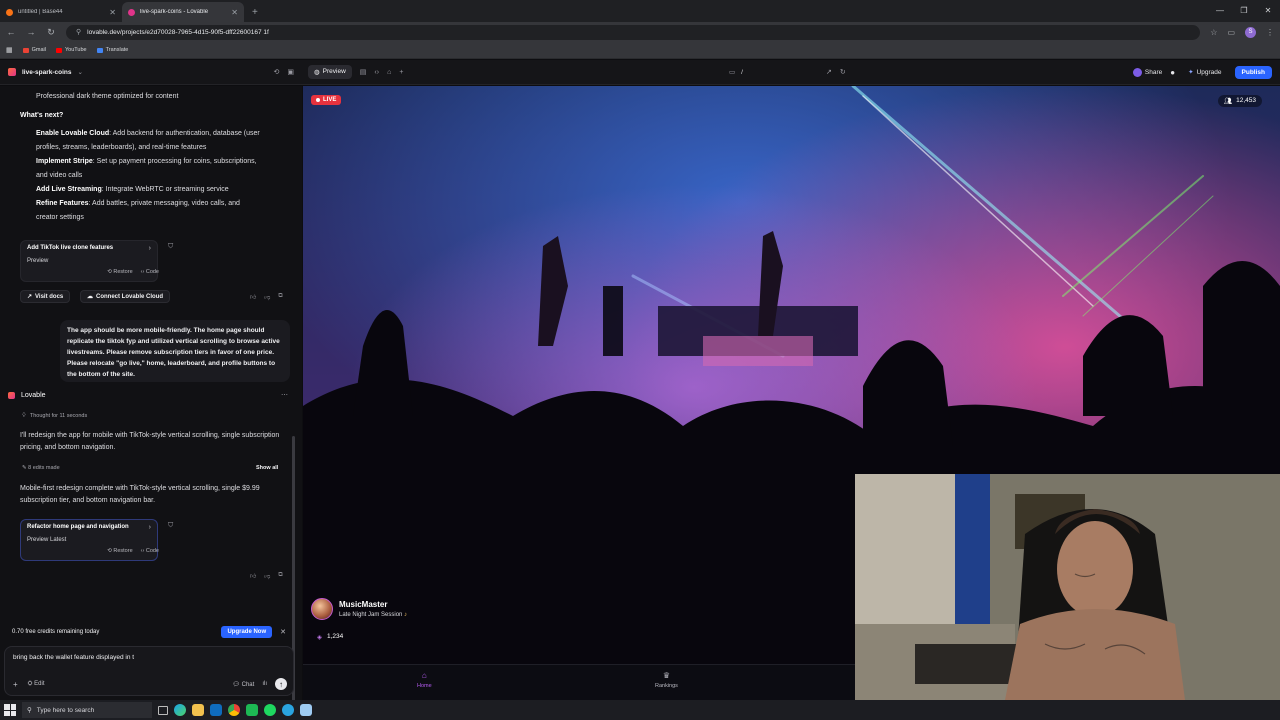 The width and height of the screenshot is (1280, 720). What do you see at coordinates (216, 710) in the screenshot?
I see `outlook-icon` at bounding box center [216, 710].